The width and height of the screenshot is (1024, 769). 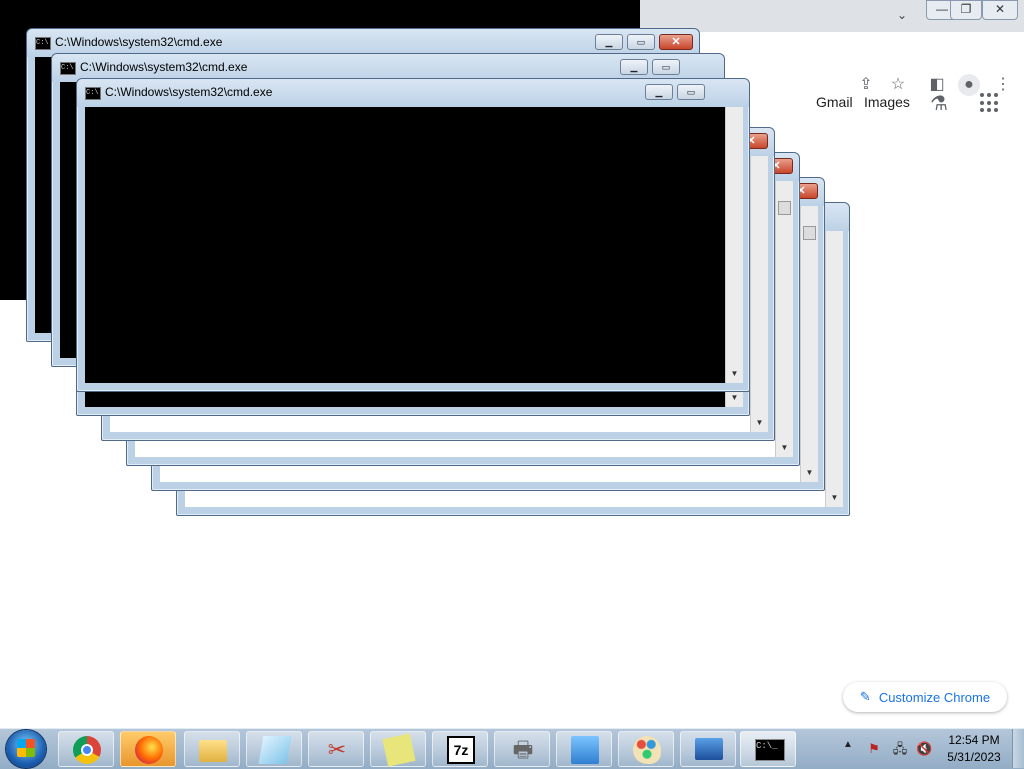 What do you see at coordinates (848, 744) in the screenshot?
I see `show-hidden-icons-button: ▲` at bounding box center [848, 744].